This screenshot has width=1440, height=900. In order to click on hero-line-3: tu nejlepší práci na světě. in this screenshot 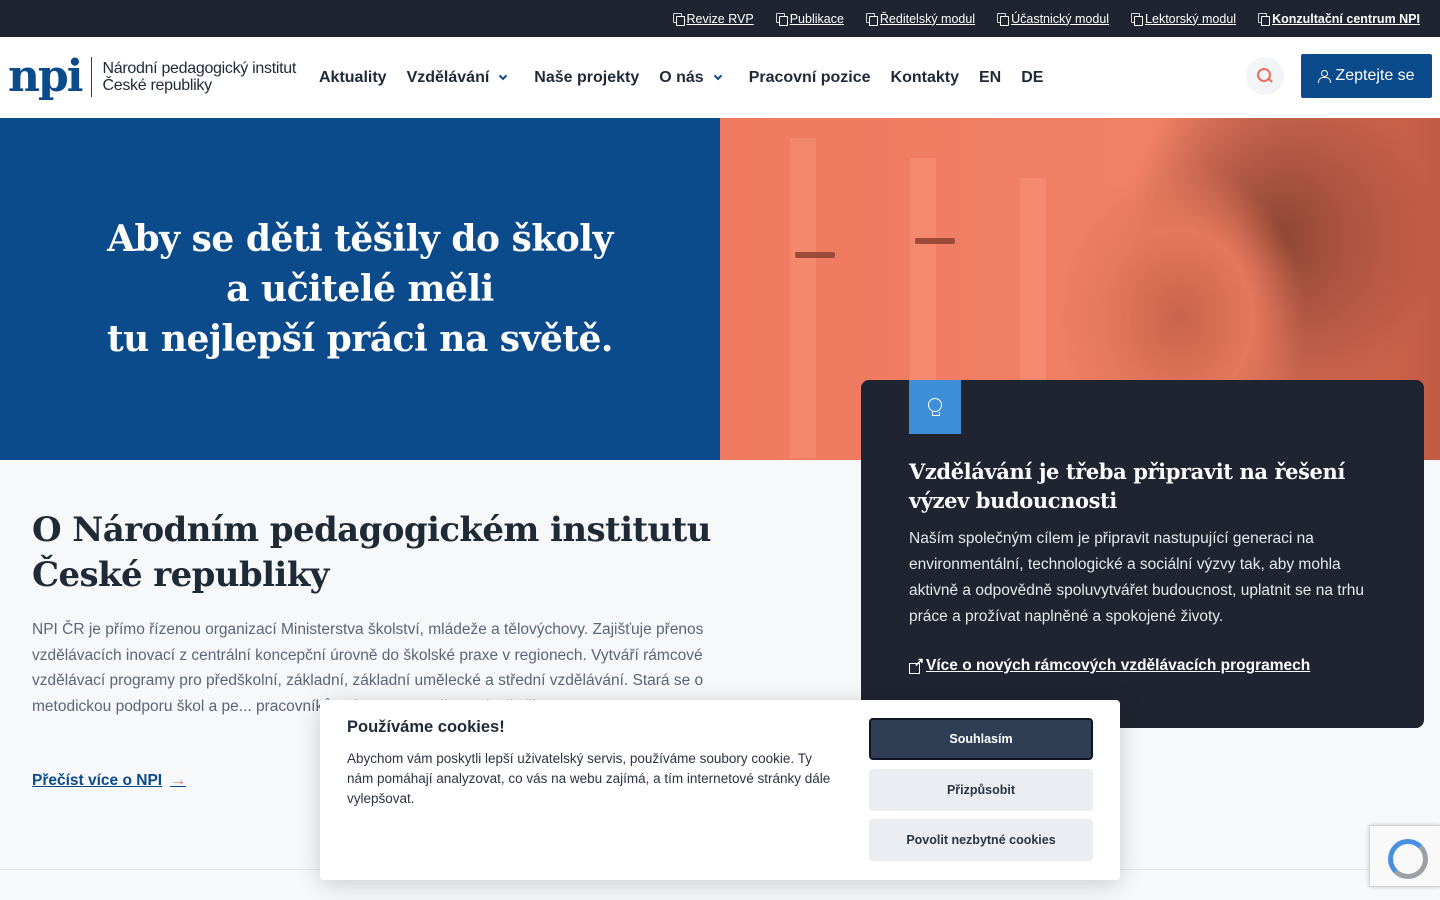, I will do `click(360, 339)`.